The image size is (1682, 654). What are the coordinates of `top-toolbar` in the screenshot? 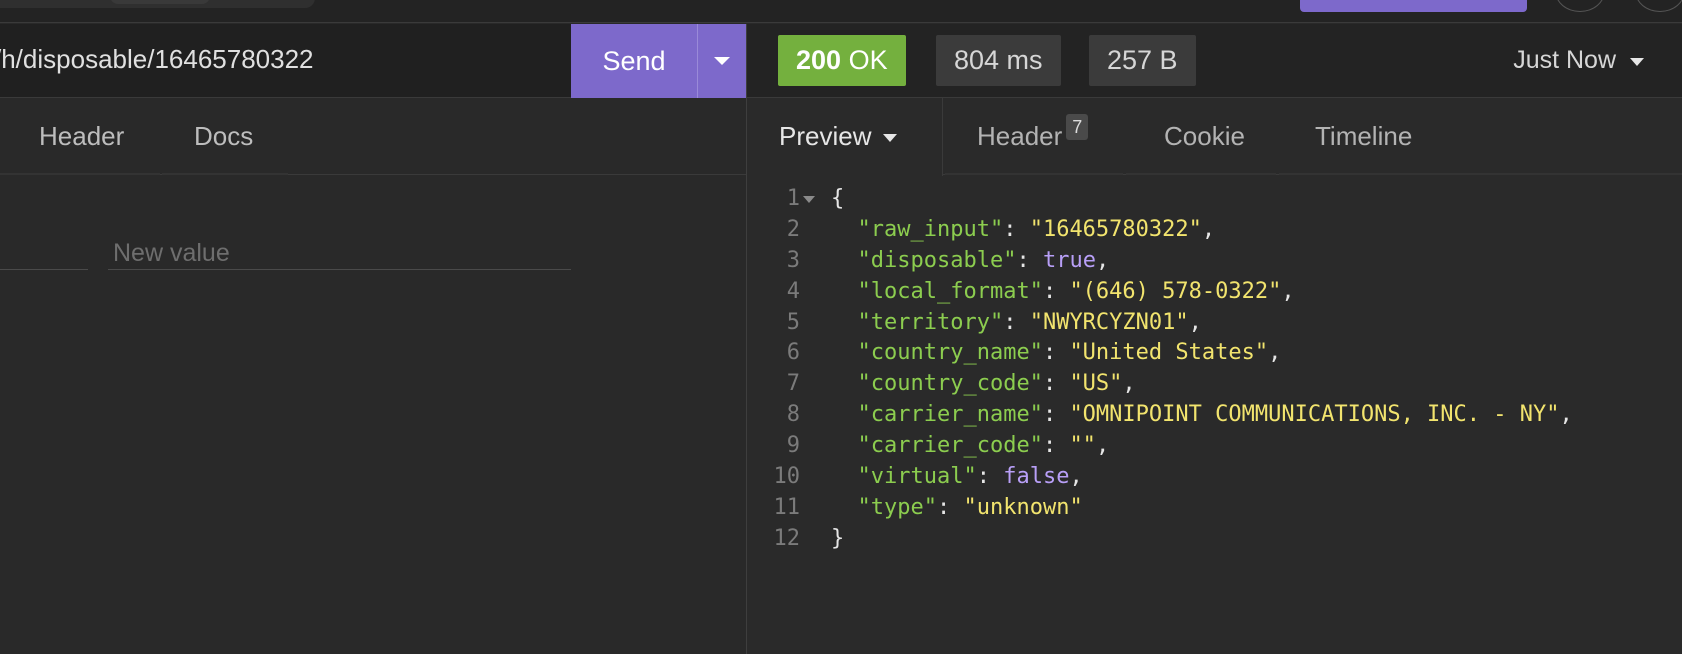 It's located at (841, 11).